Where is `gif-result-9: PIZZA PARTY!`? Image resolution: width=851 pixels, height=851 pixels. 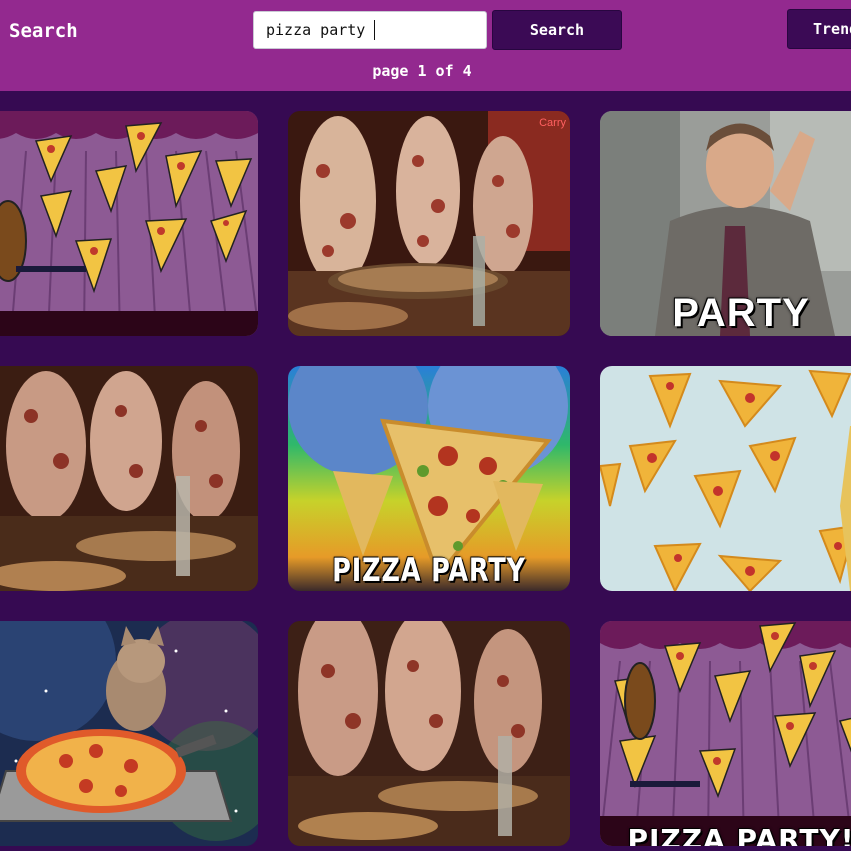
gif-result-9: PIZZA PARTY! is located at coordinates (725, 733).